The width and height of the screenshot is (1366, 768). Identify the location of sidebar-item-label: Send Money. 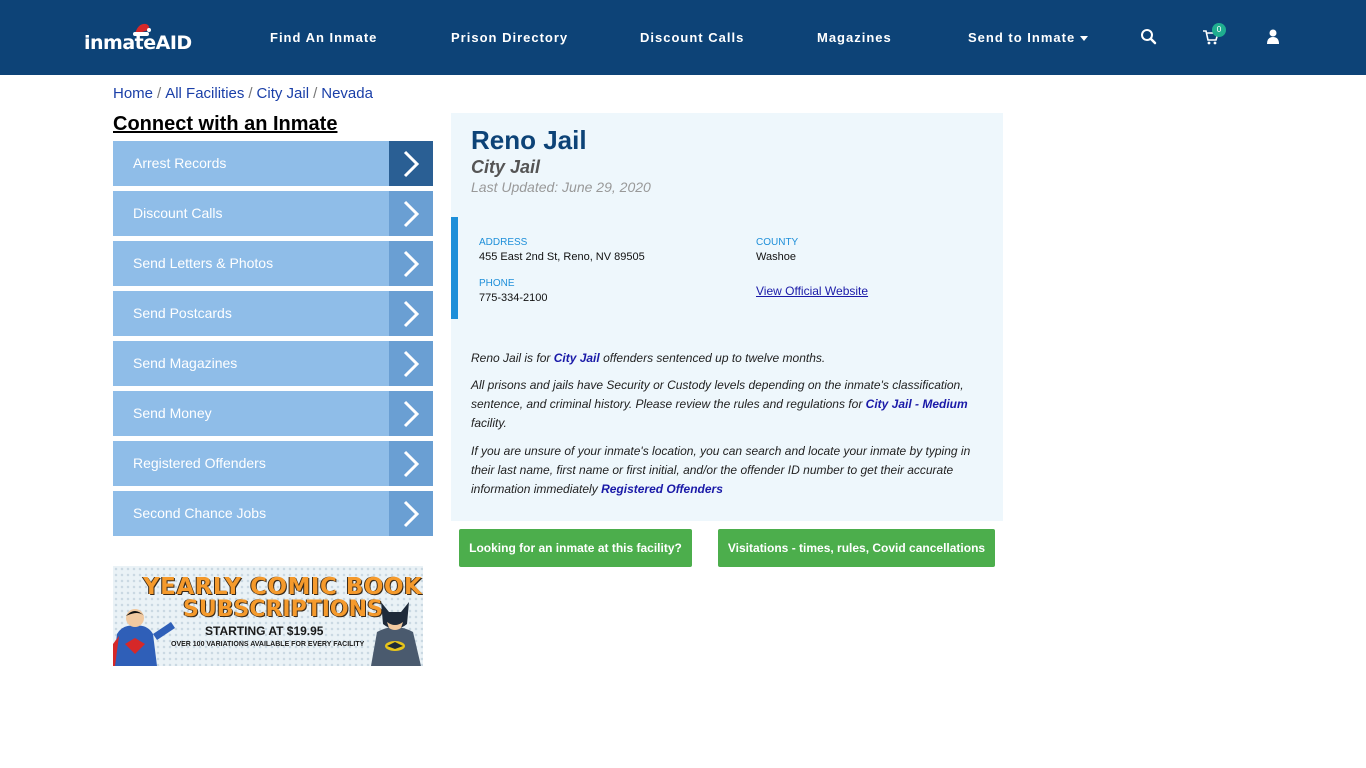
(172, 413).